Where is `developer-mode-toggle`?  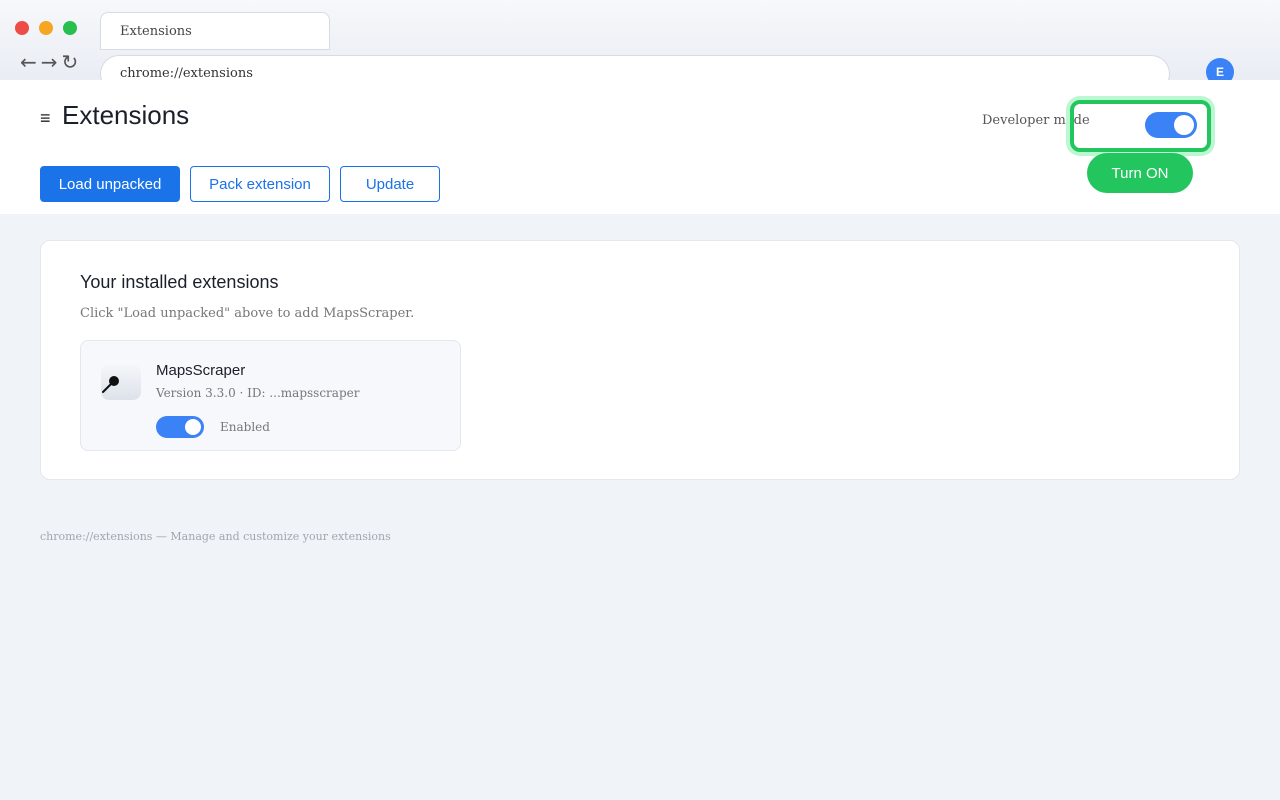
developer-mode-toggle is located at coordinates (1171, 125).